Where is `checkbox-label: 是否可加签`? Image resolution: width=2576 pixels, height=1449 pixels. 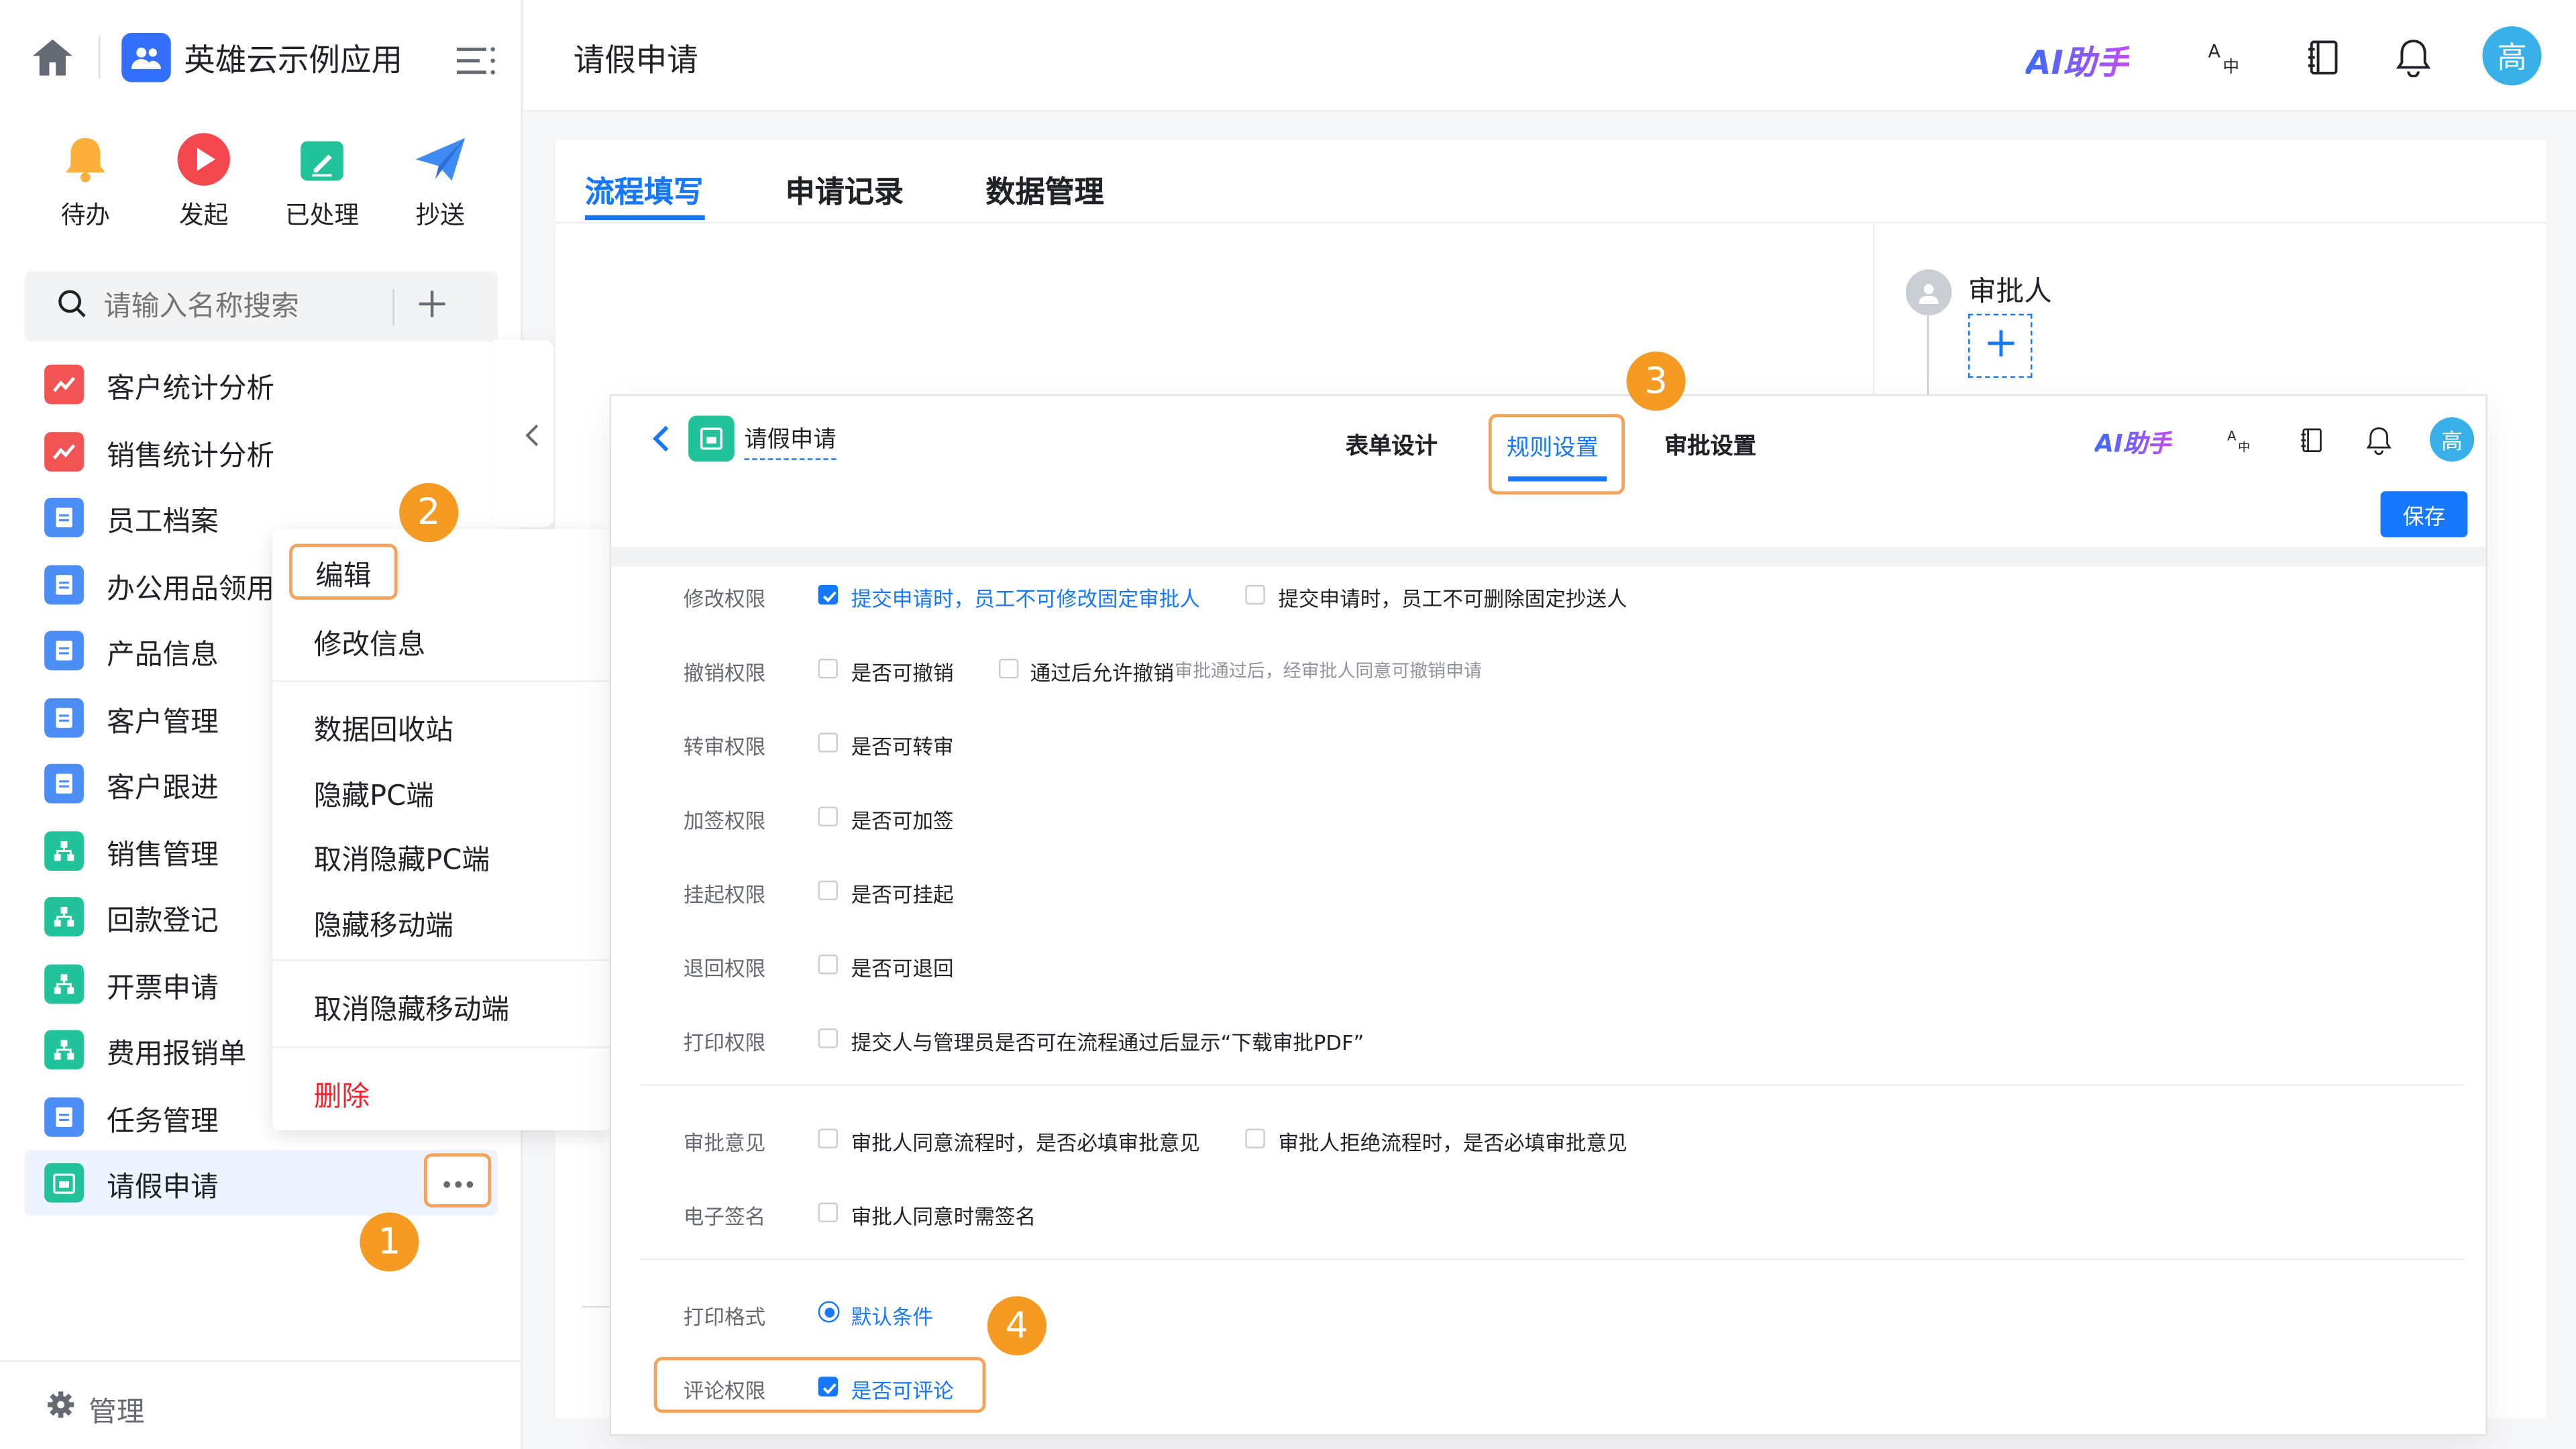 checkbox-label: 是否可加签 is located at coordinates (902, 820).